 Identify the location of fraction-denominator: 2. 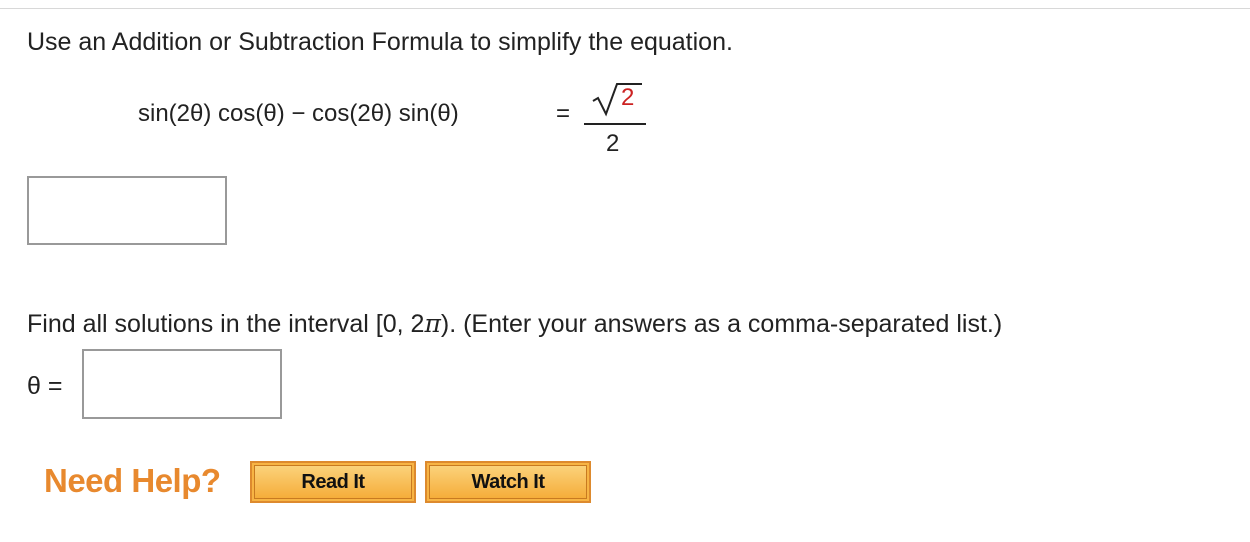
(613, 143).